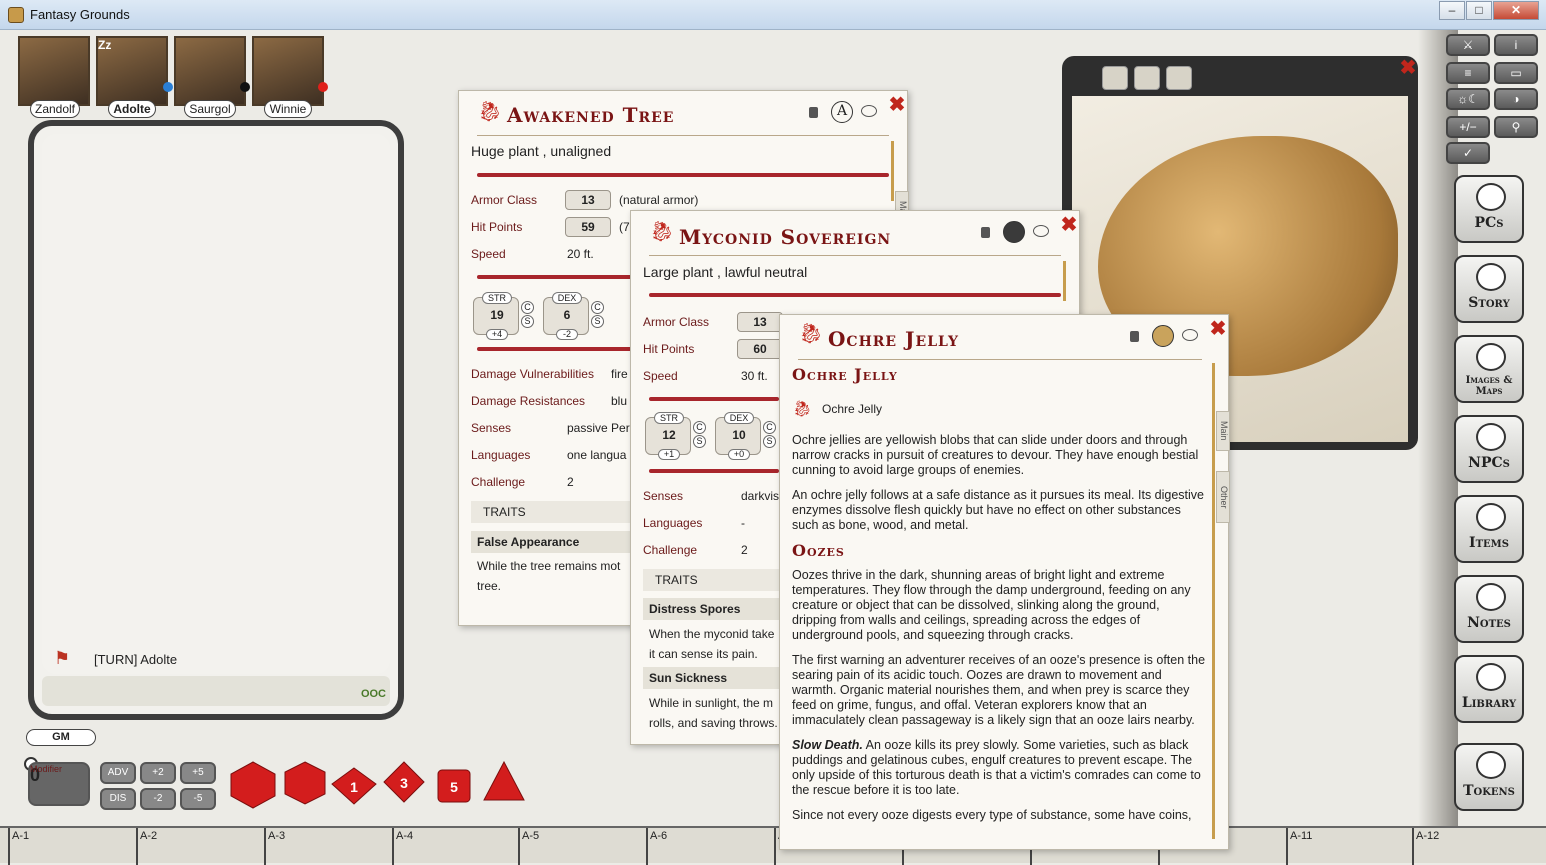 This screenshot has width=1546, height=865. I want to click on cards-button: ▭, so click(1516, 73).